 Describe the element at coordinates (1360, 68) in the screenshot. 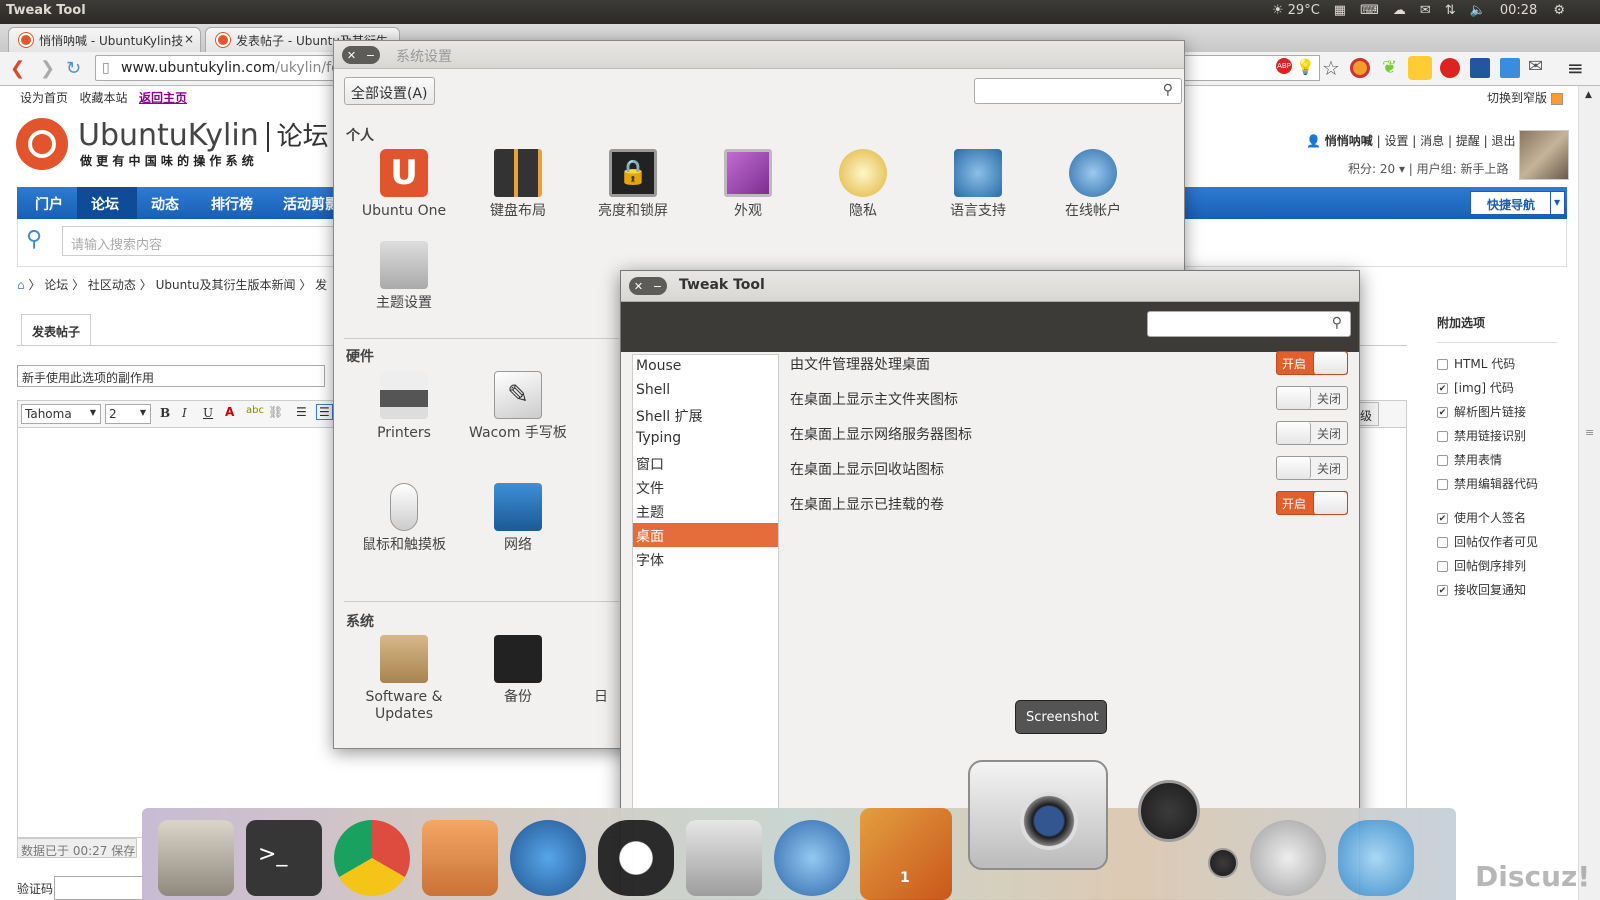

I see `extension-icon` at that location.